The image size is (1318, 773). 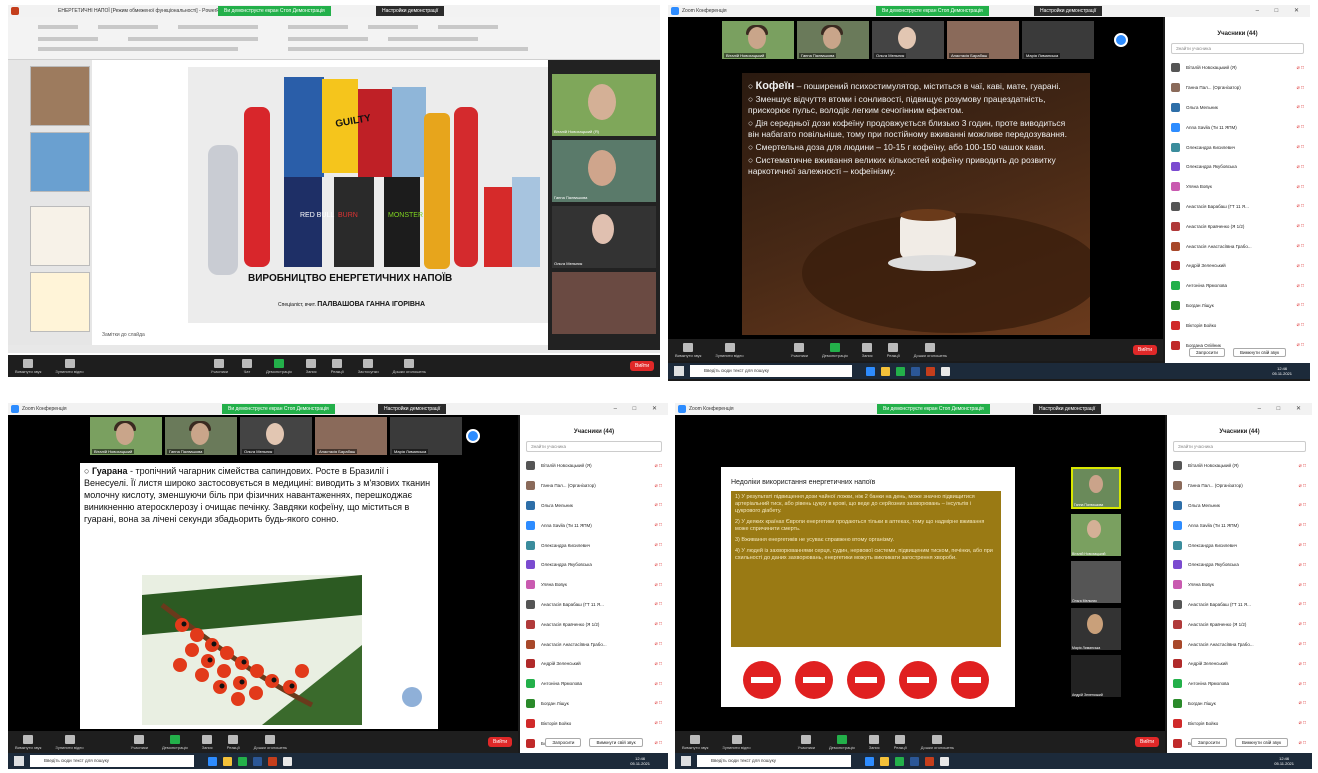 What do you see at coordinates (50, 205) in the screenshot?
I see `slides-pane` at bounding box center [50, 205].